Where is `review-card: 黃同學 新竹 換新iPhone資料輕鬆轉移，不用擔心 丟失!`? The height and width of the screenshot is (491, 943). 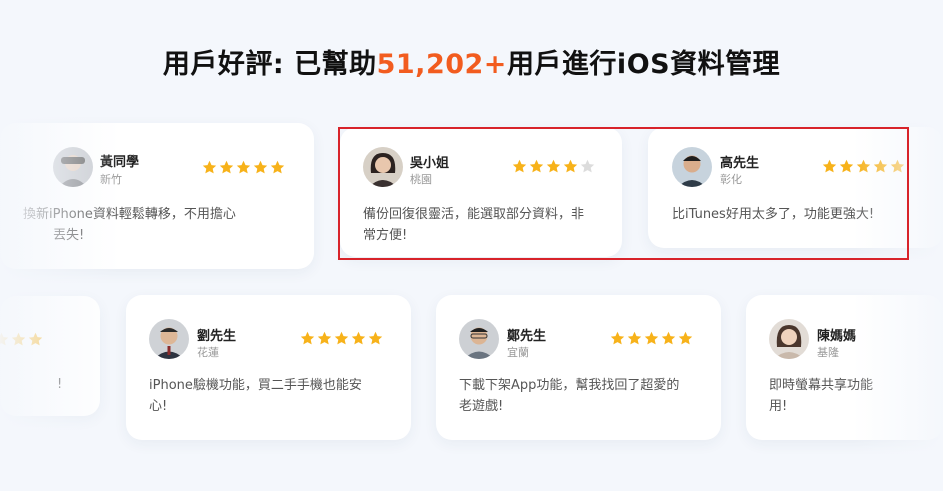 review-card: 黃同學 新竹 換新iPhone資料輕鬆轉移，不用擔心 丟失! is located at coordinates (157, 196).